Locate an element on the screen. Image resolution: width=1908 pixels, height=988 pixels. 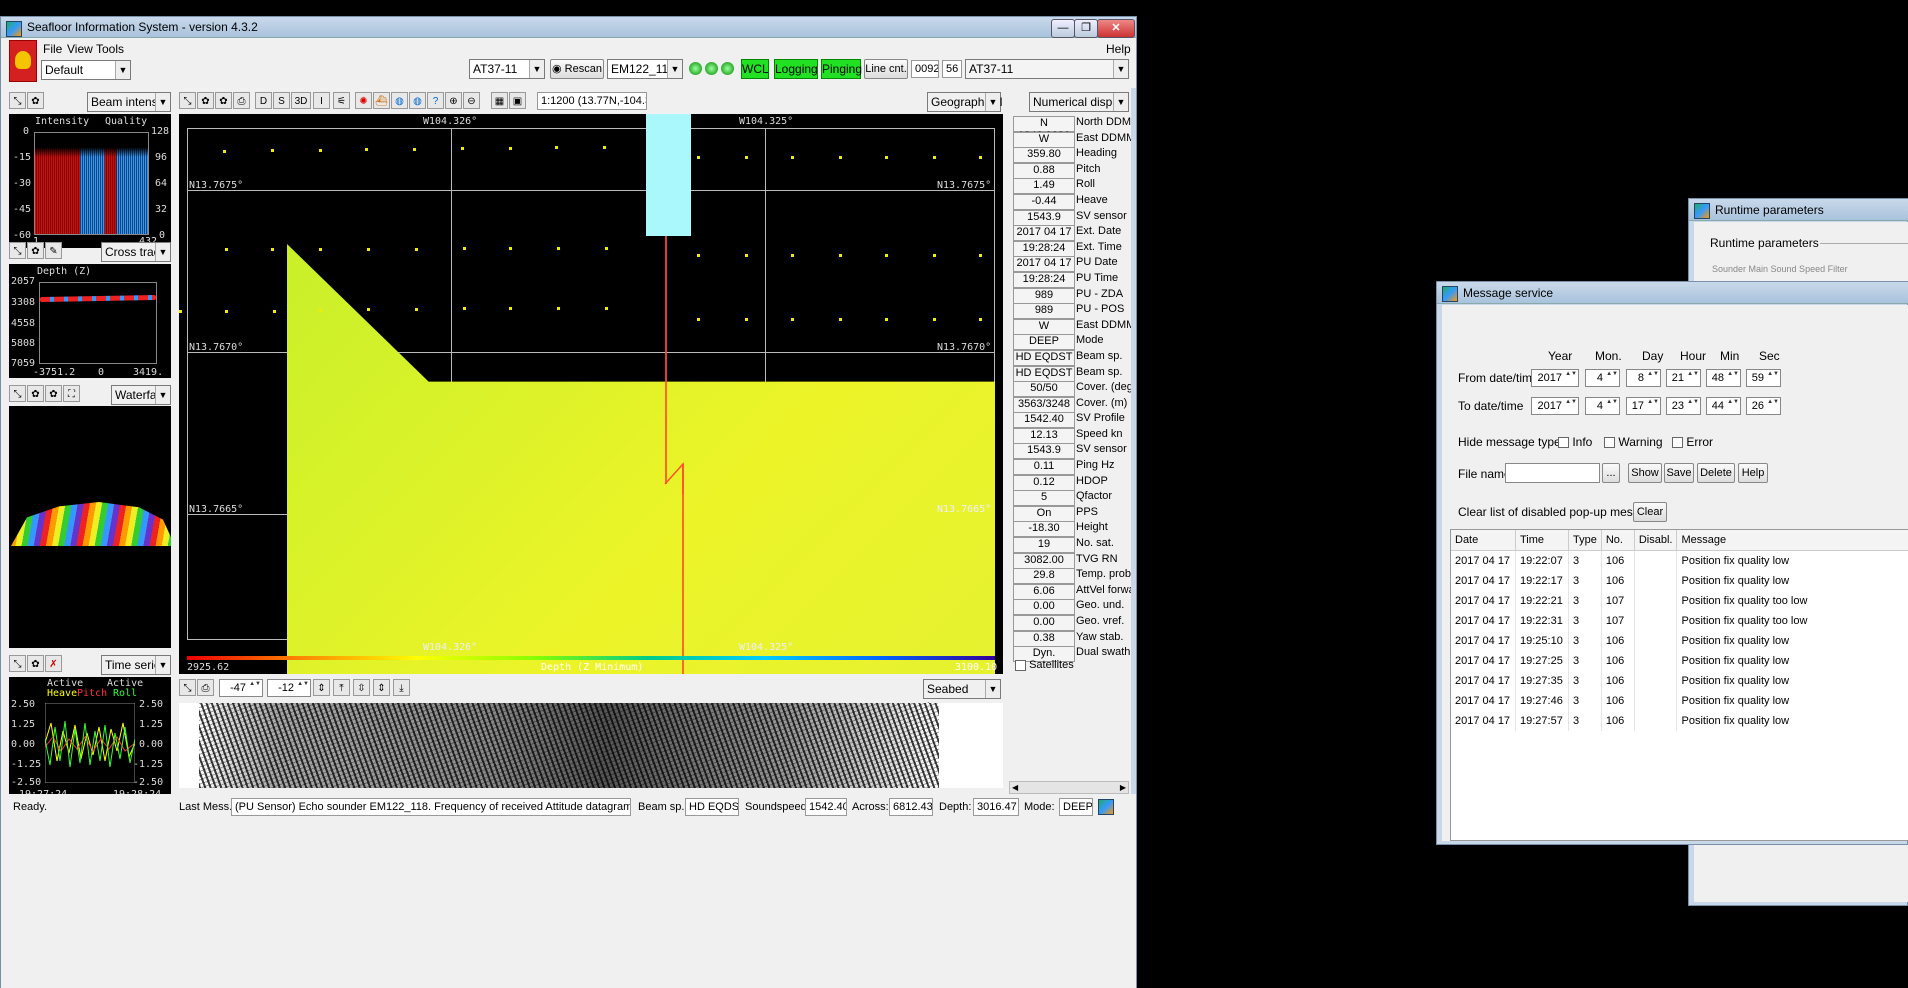
show-button: Show is located at coordinates (1645, 473).